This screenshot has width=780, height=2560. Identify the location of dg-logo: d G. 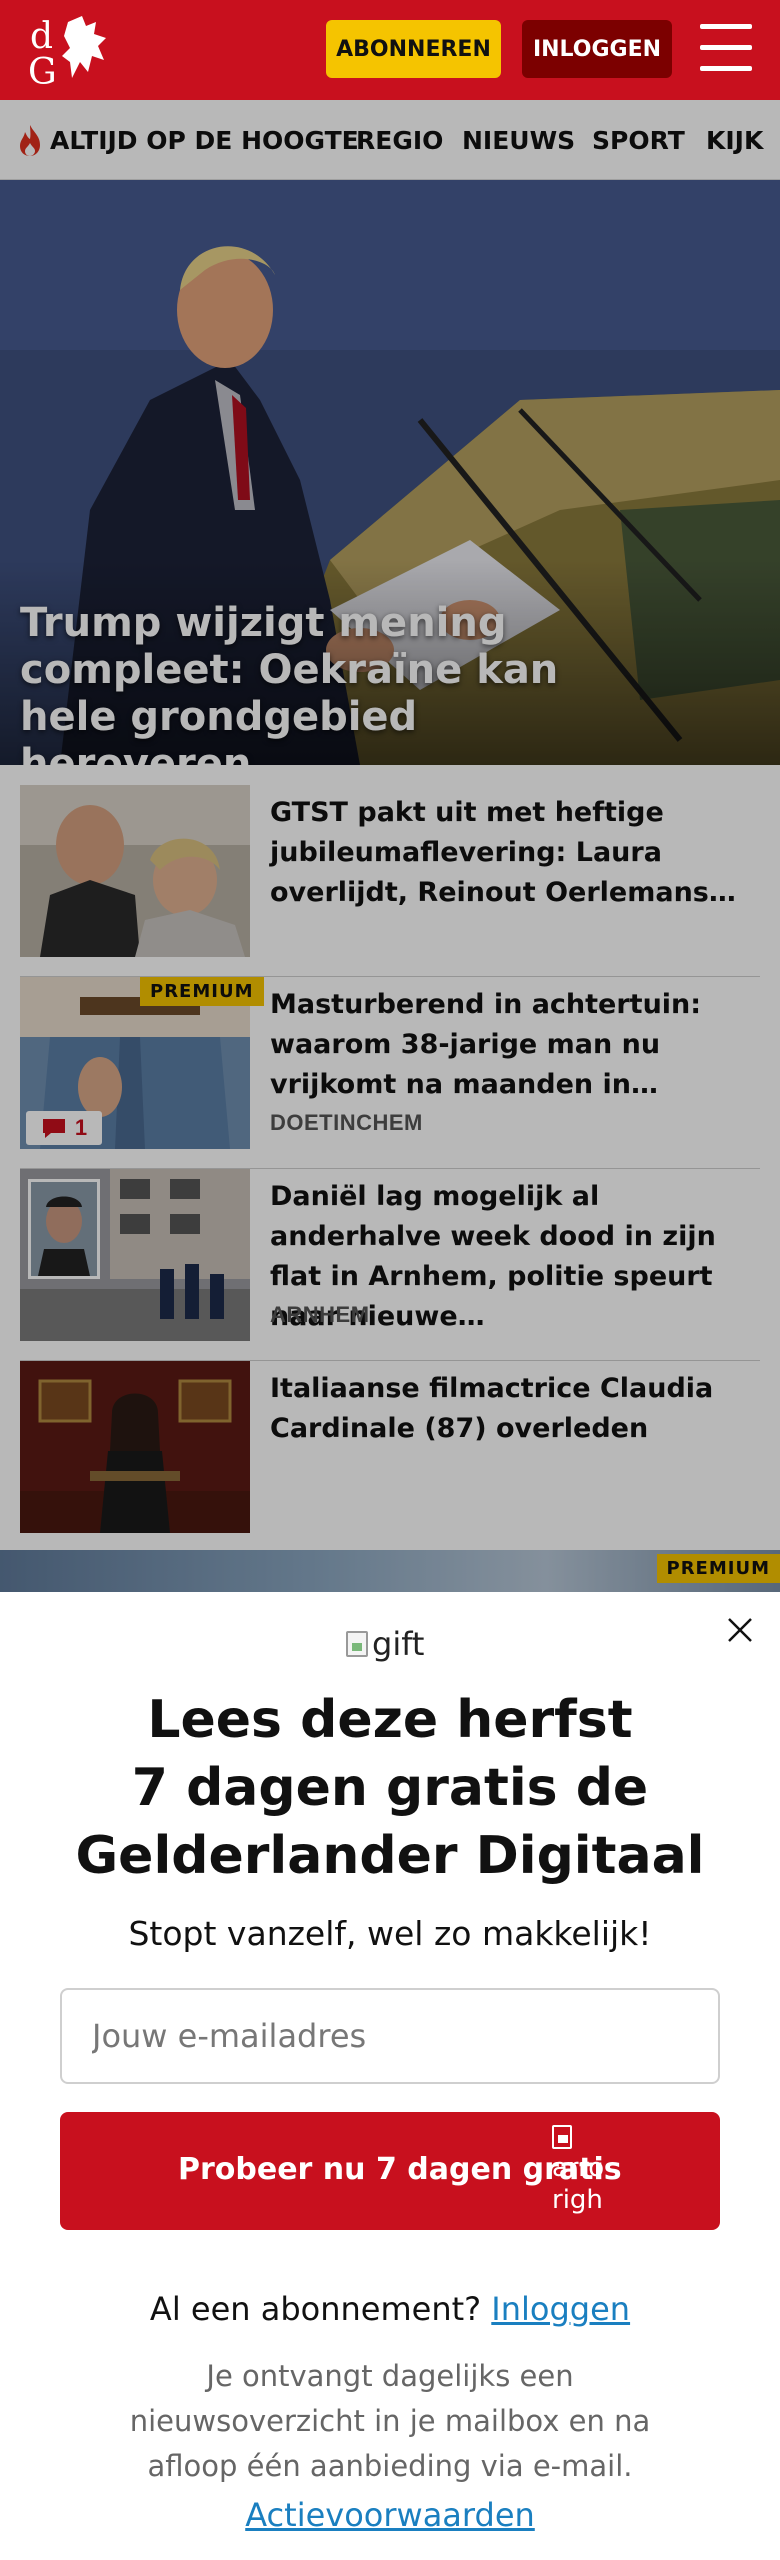
(72, 52).